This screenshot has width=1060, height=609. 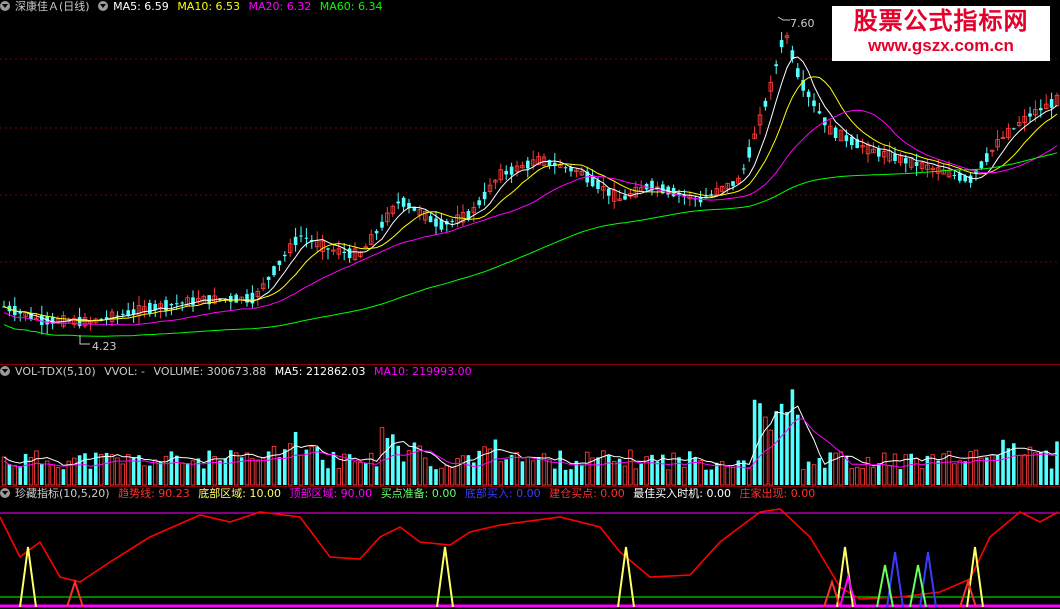 I want to click on low-price-label: 4.23, so click(x=104, y=346).